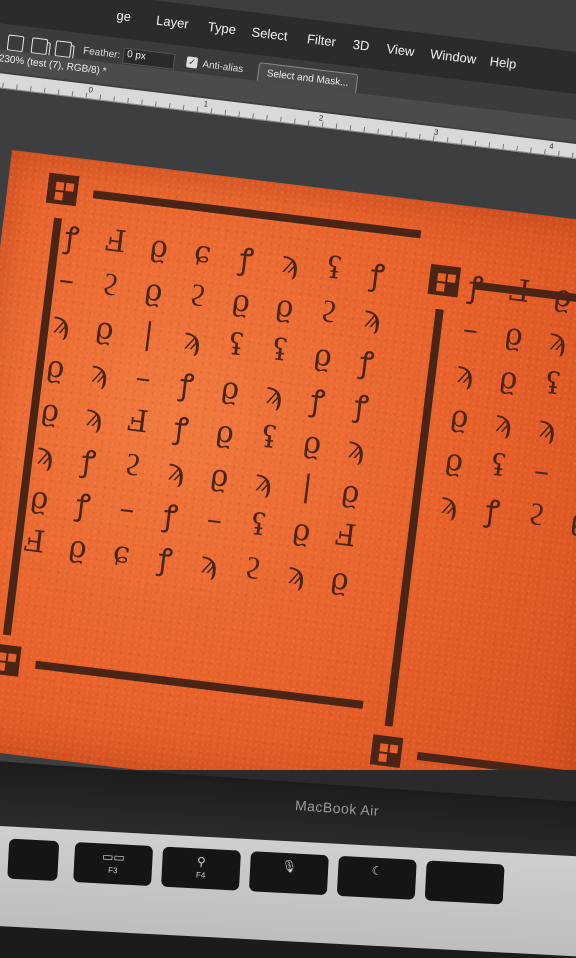 The width and height of the screenshot is (576, 958). What do you see at coordinates (101, 53) in the screenshot?
I see `feather-label: Feather:` at bounding box center [101, 53].